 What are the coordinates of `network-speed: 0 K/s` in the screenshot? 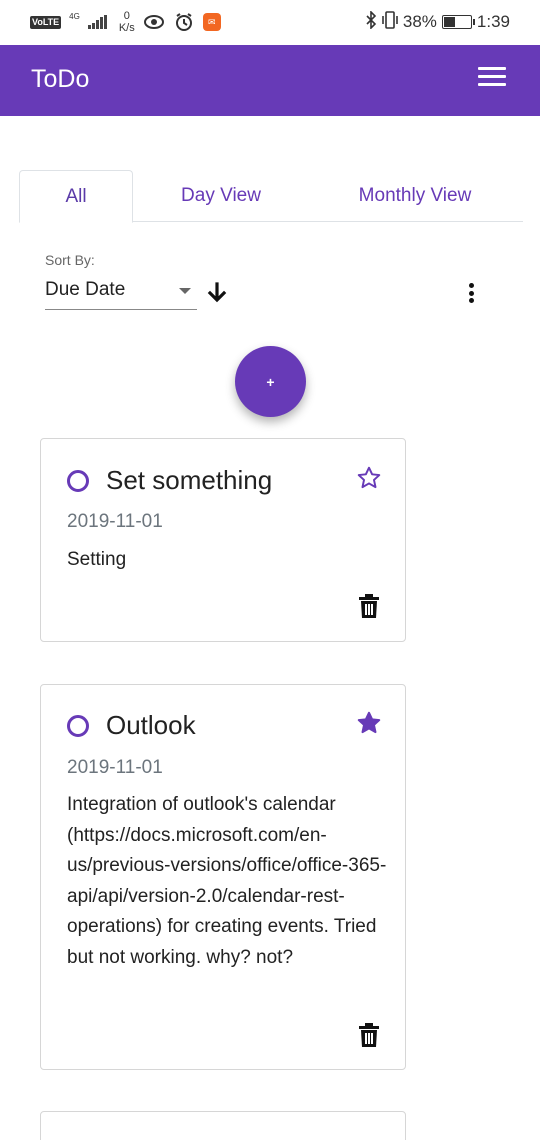 It's located at (127, 22).